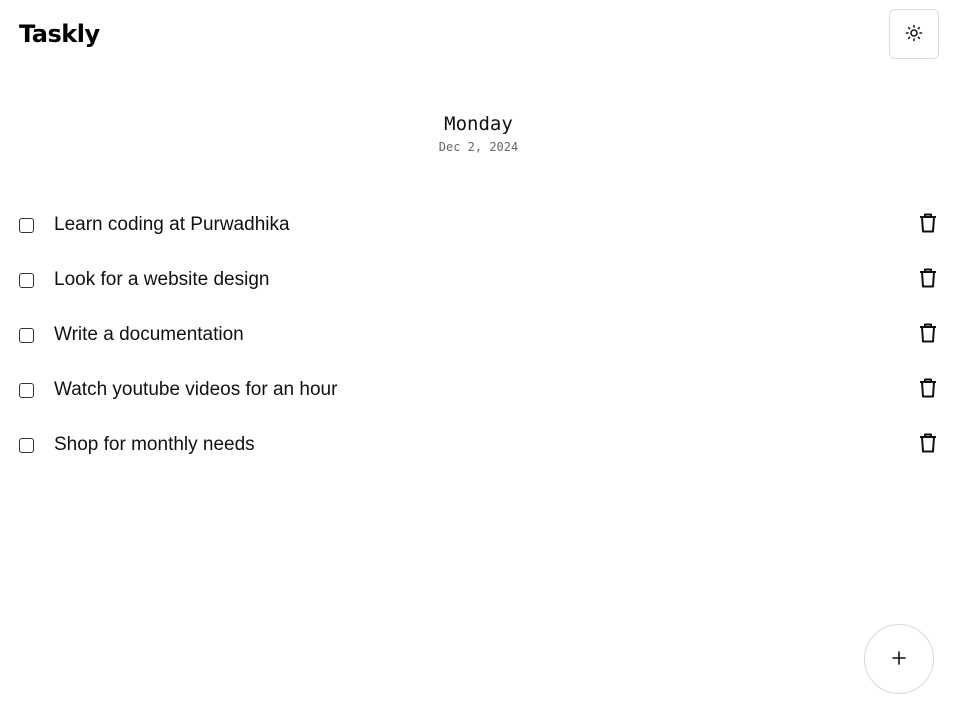  I want to click on task-item: Look for a website design, so click(478, 280).